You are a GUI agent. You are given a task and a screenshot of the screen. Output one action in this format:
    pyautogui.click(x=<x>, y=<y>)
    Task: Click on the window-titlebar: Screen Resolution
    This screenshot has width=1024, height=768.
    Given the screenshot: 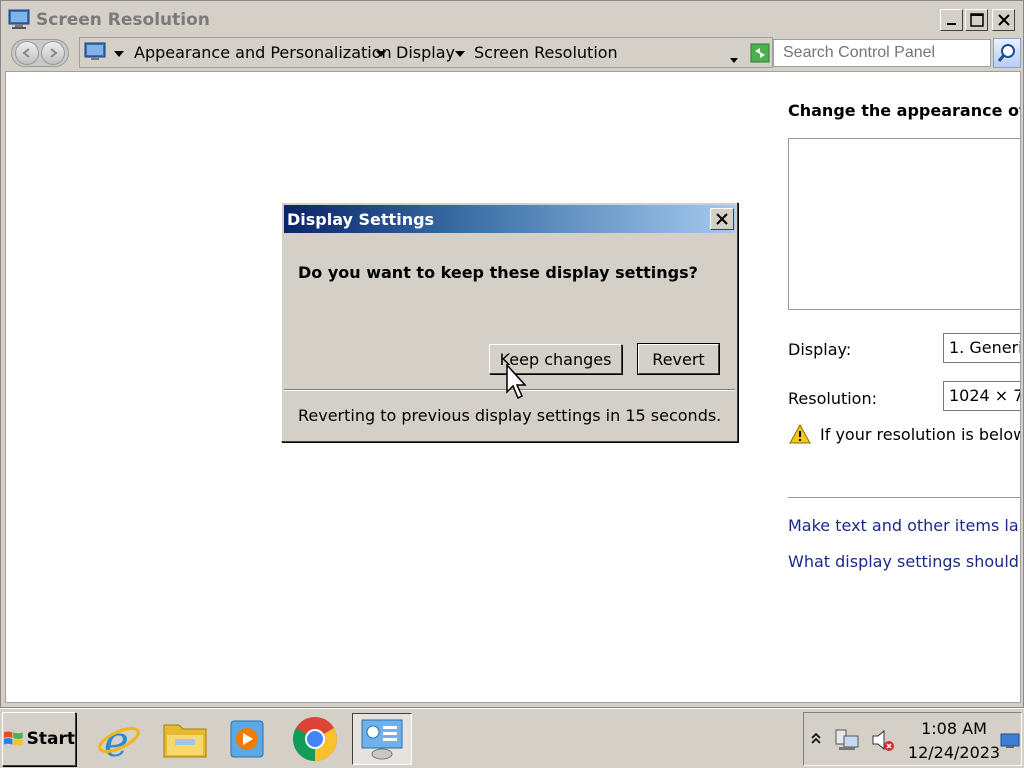 What is the action you would take?
    pyautogui.click(x=512, y=19)
    